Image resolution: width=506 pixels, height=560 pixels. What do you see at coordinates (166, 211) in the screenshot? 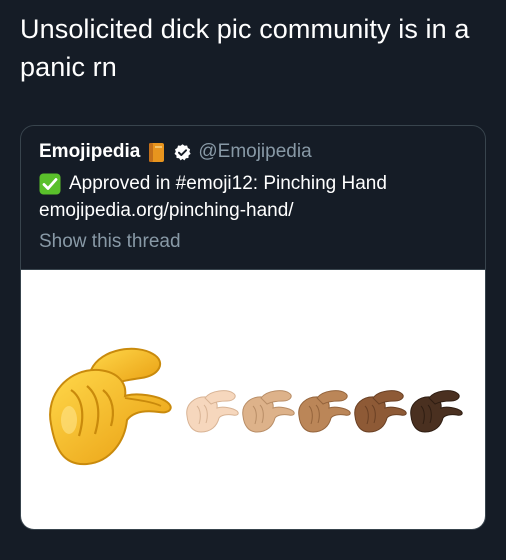
I see `emojipedia-link: emojipedia.org/pinching-hand/` at bounding box center [166, 211].